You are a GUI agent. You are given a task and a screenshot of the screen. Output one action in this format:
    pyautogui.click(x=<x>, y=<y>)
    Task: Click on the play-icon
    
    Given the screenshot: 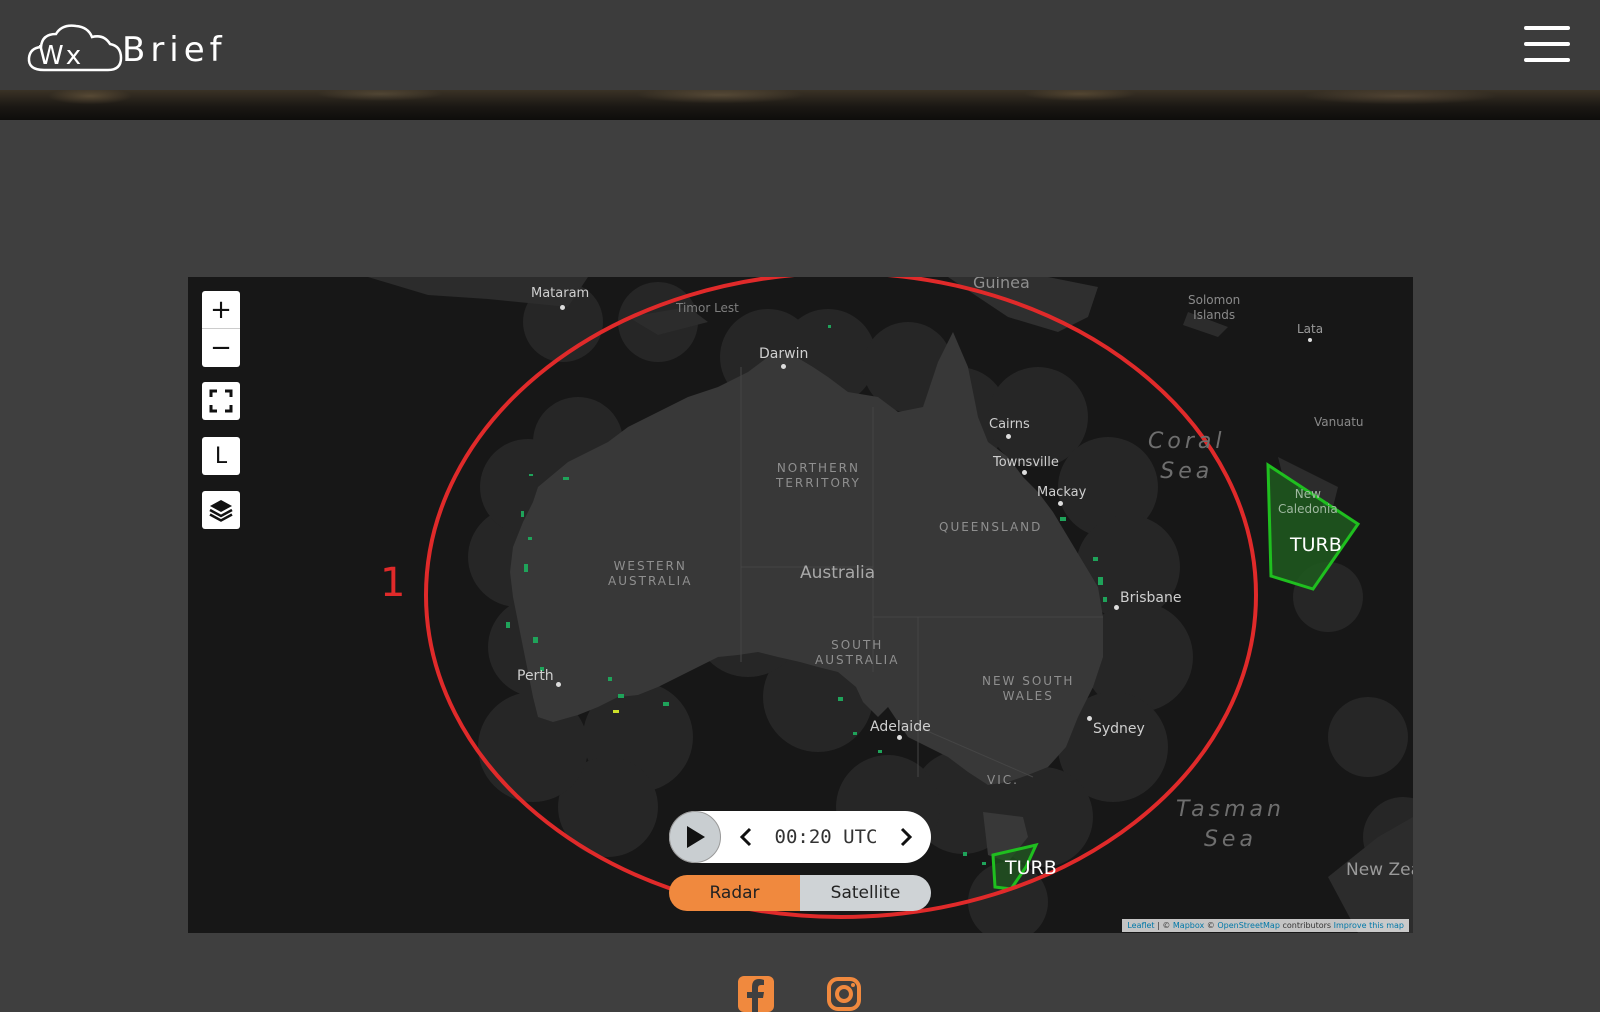 What is the action you would take?
    pyautogui.click(x=696, y=837)
    